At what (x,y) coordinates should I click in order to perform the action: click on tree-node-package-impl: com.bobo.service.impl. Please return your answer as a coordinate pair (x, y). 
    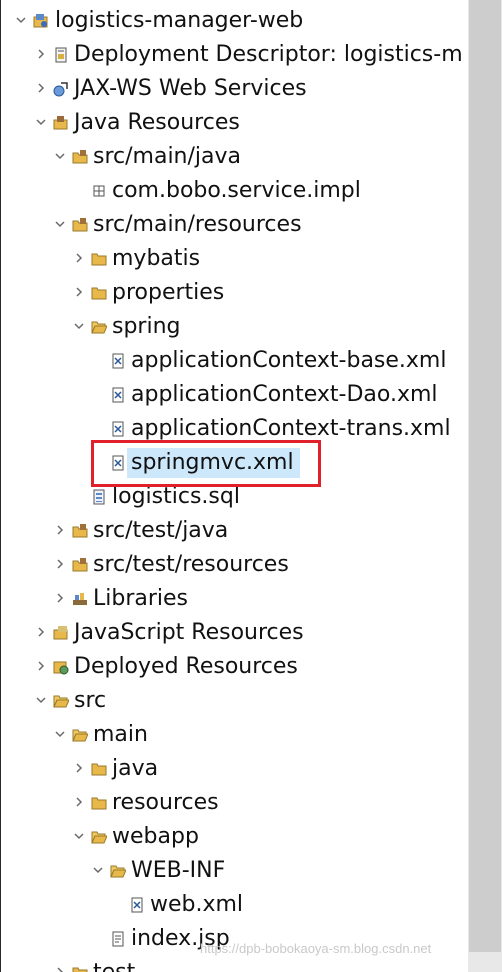
    Looking at the image, I should click on (235, 191).